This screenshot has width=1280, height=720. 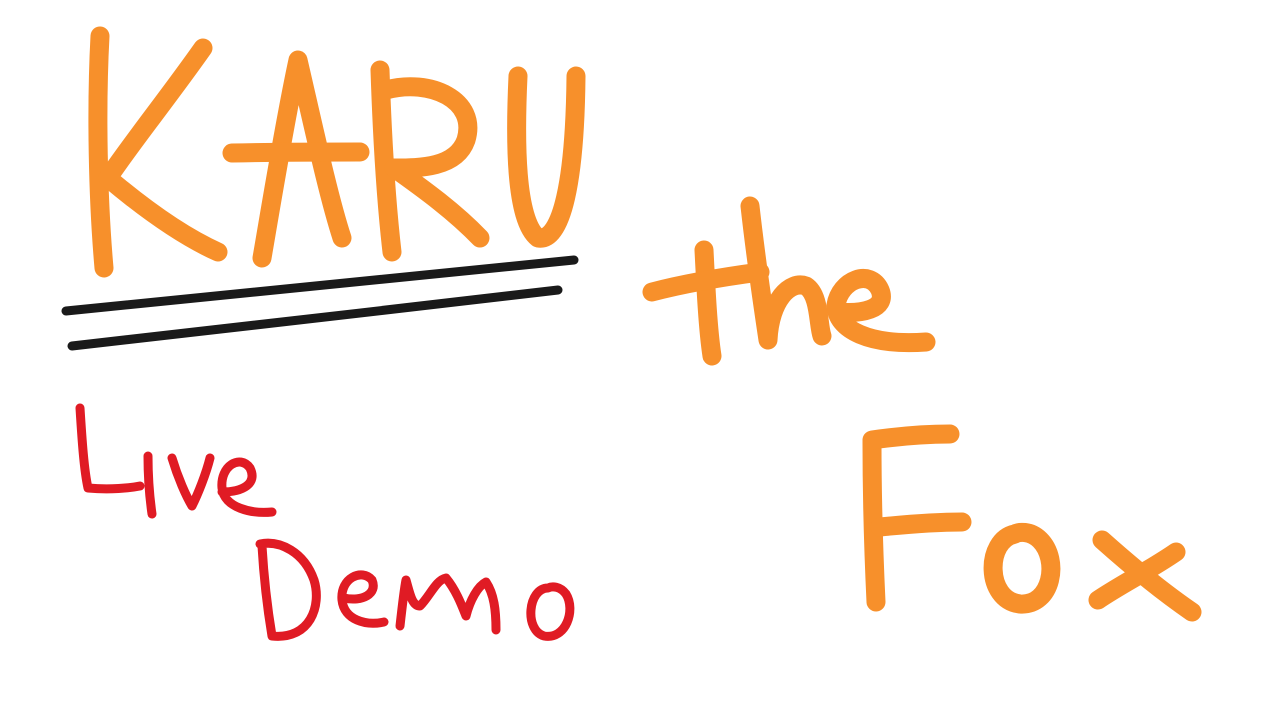 What do you see at coordinates (315, 318) in the screenshot?
I see `underline-bottom` at bounding box center [315, 318].